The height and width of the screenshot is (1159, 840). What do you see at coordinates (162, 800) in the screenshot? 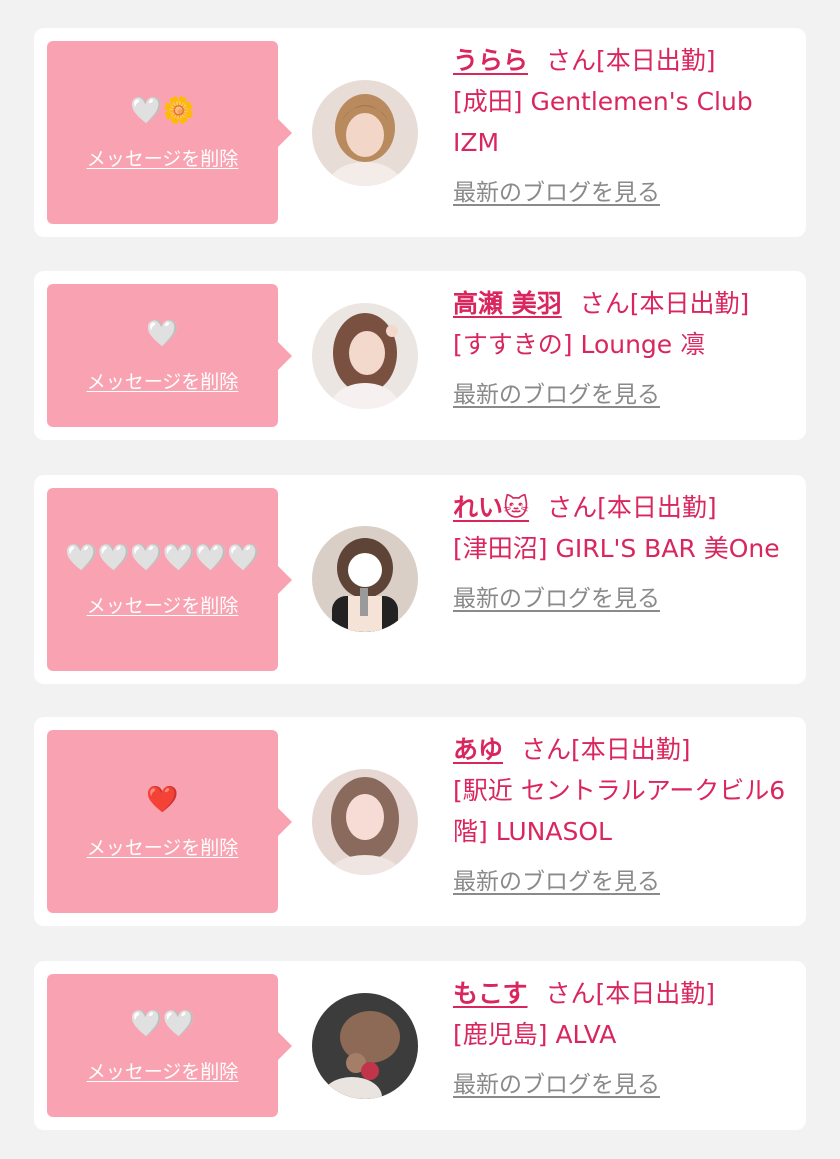
I see `reaction-emoji: ❤️` at bounding box center [162, 800].